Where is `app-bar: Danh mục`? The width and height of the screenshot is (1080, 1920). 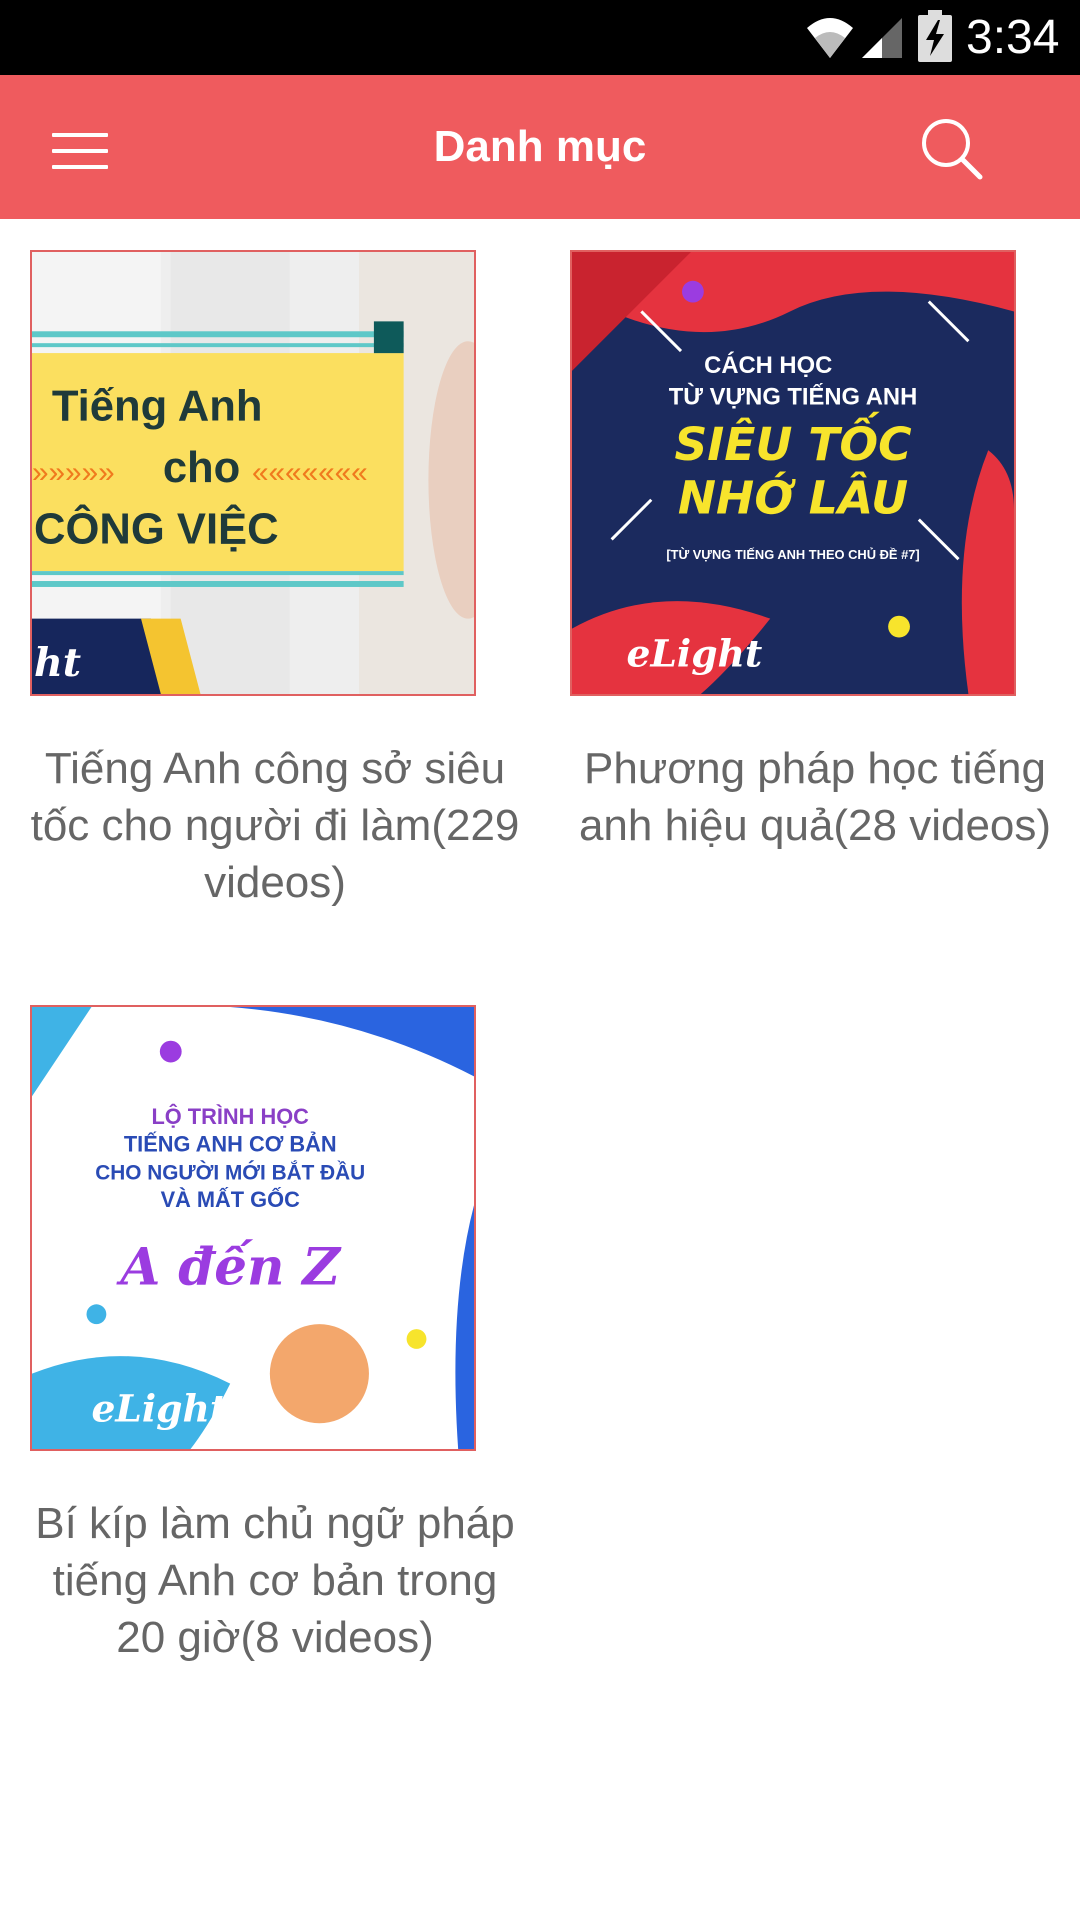 app-bar: Danh mục is located at coordinates (540, 147).